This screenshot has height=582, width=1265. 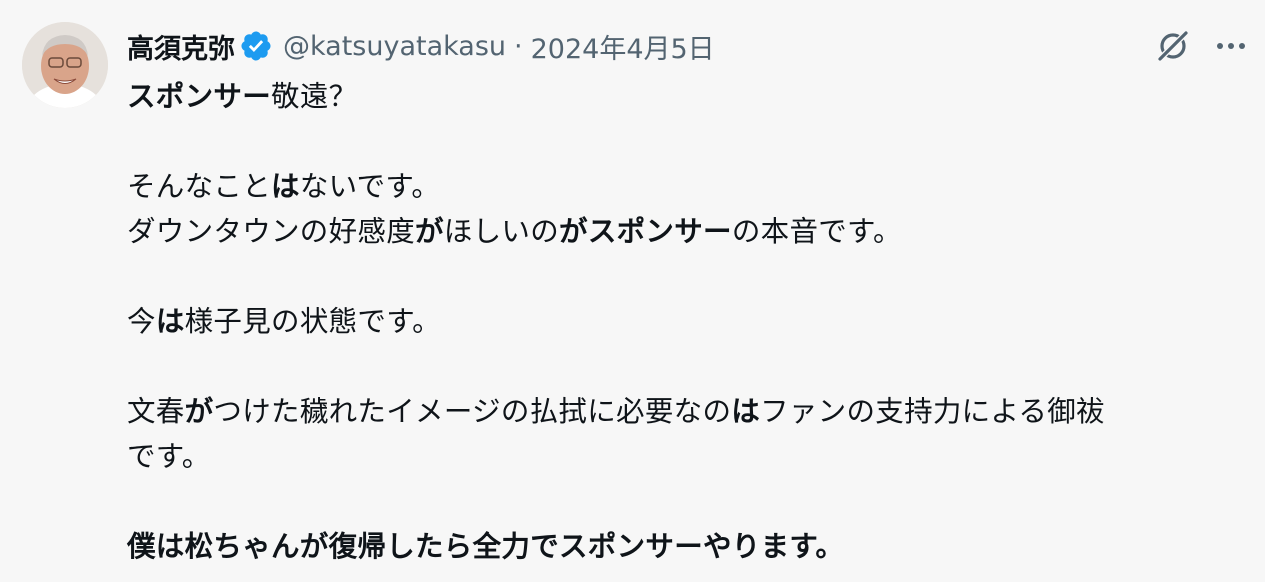 I want to click on avatar, so click(x=65, y=65).